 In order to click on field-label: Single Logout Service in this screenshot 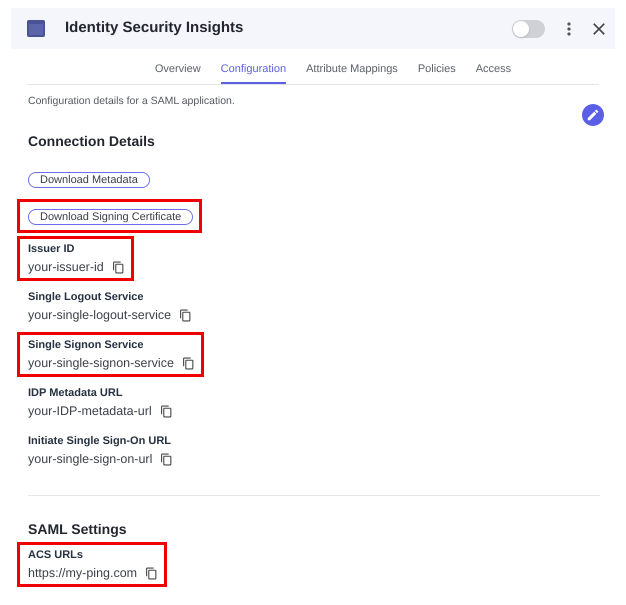, I will do `click(86, 297)`.